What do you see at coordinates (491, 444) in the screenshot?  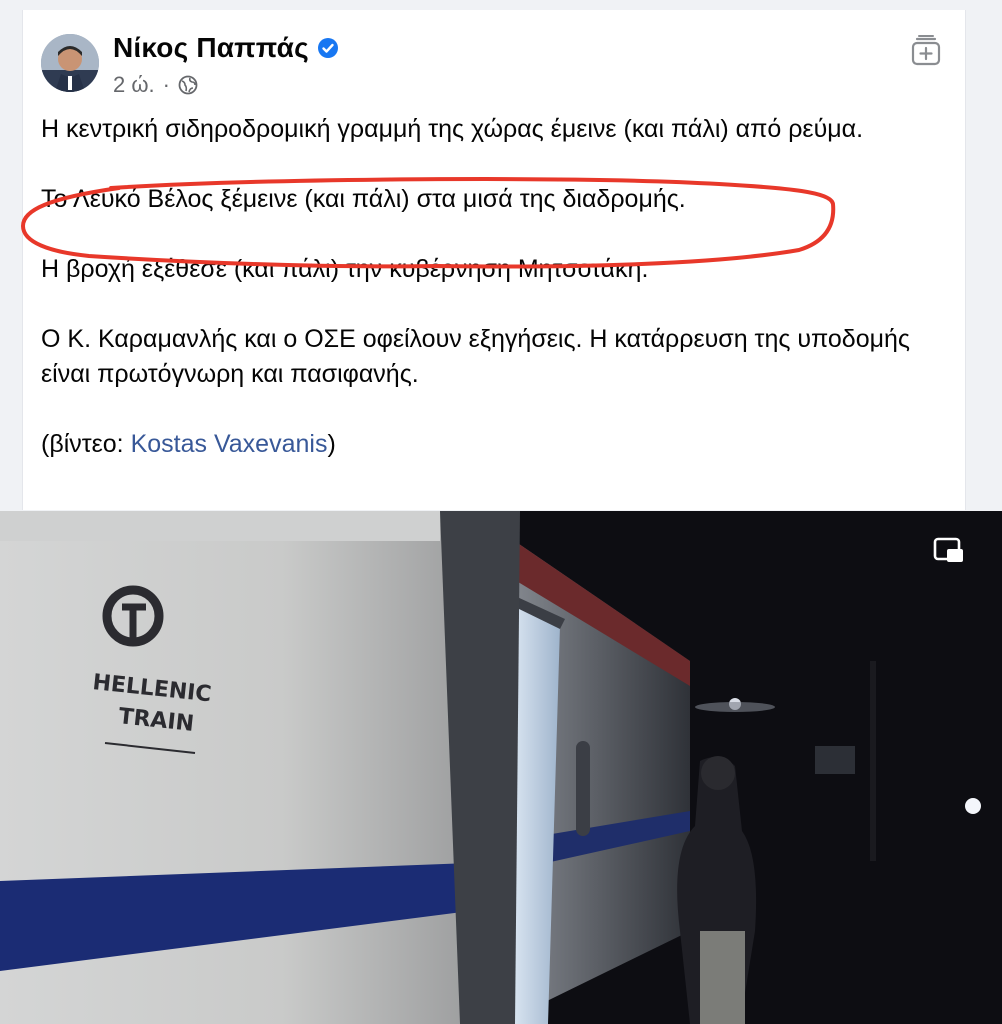 I see `video-credit: (βίντεο: Kostas Vaxevanis)` at bounding box center [491, 444].